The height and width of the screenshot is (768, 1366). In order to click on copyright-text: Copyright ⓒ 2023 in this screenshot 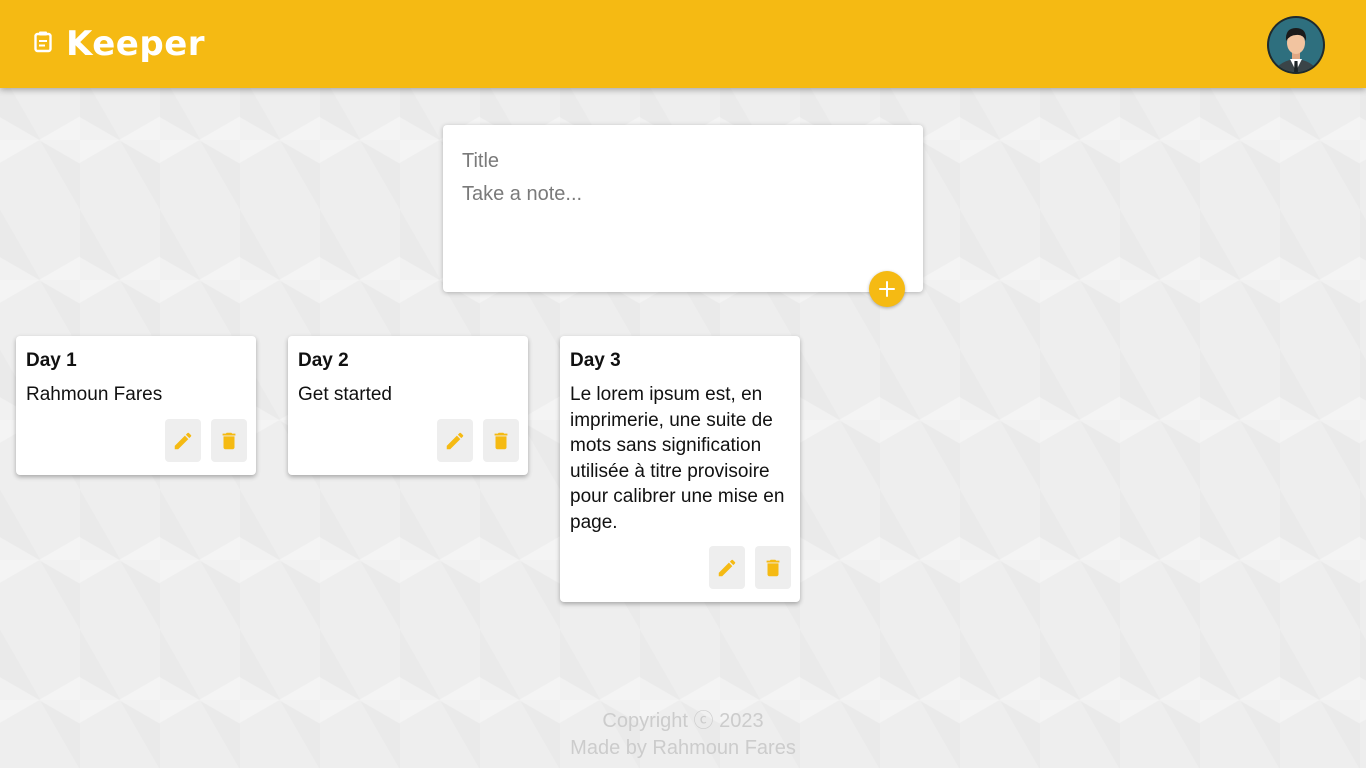, I will do `click(683, 721)`.